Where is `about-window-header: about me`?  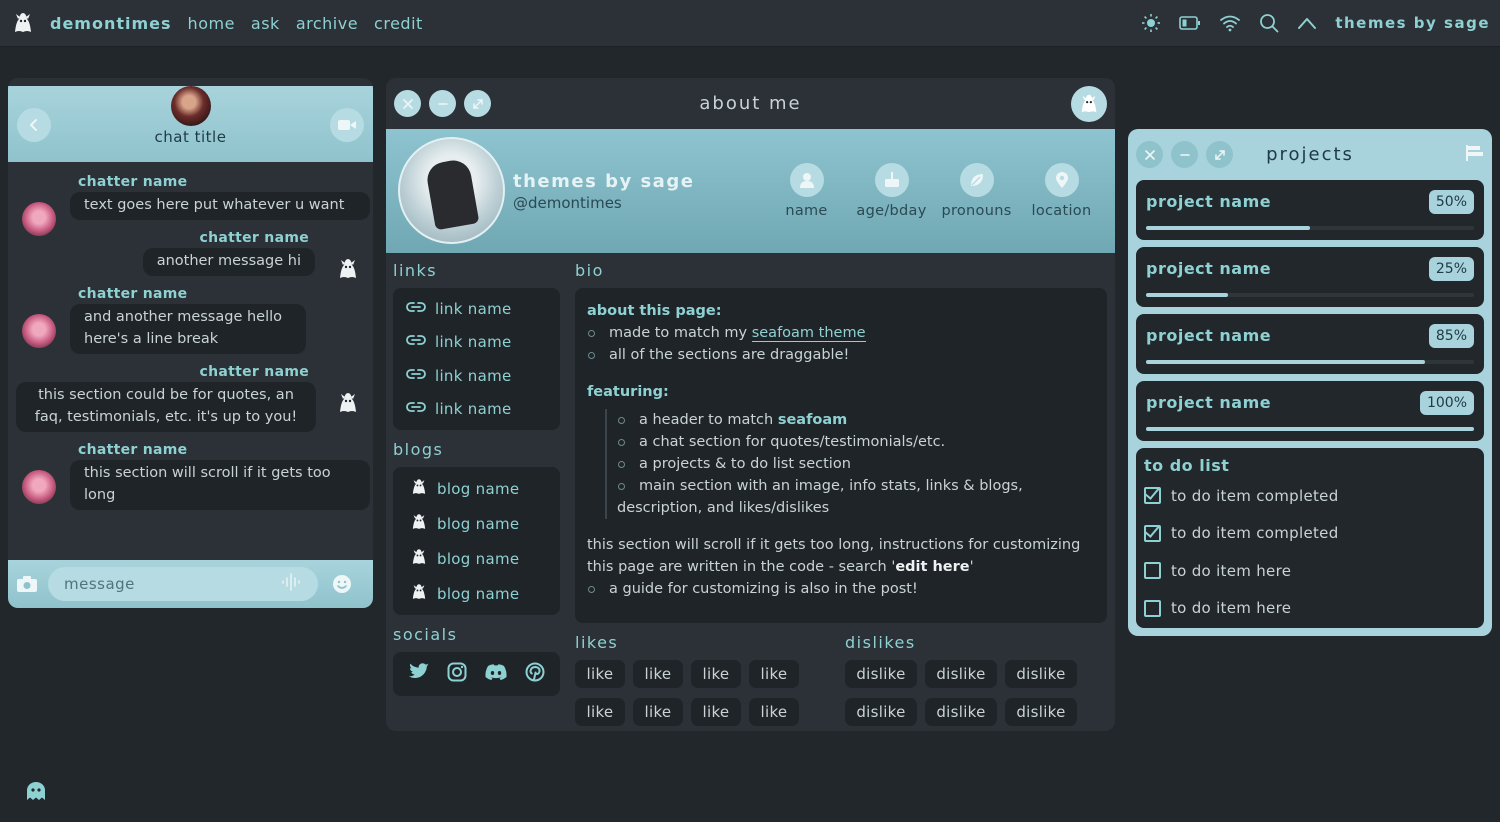 about-window-header: about me is located at coordinates (750, 103).